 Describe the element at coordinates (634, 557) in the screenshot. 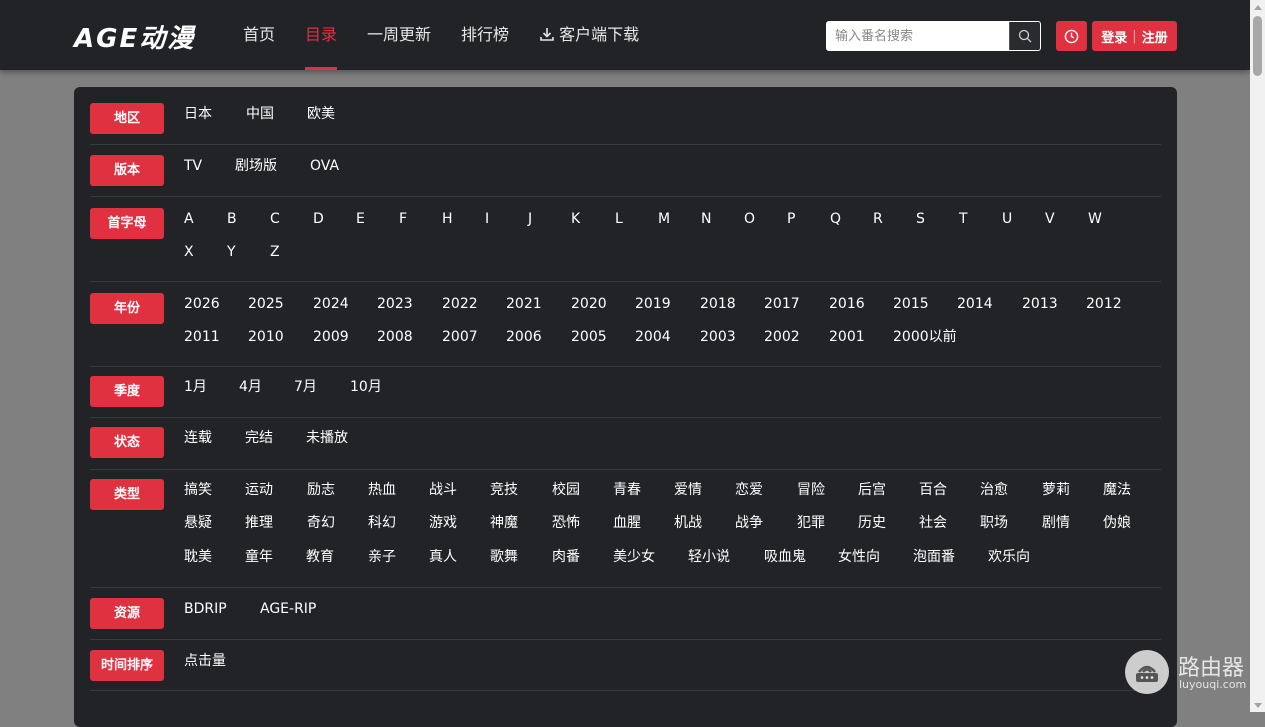

I see `filter-option: 美少女` at that location.